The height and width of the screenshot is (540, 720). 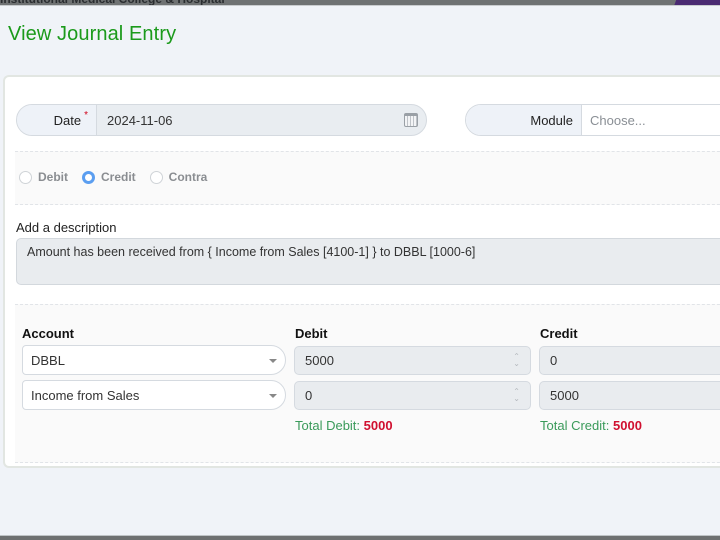 I want to click on debit-value: 0, so click(x=309, y=395).